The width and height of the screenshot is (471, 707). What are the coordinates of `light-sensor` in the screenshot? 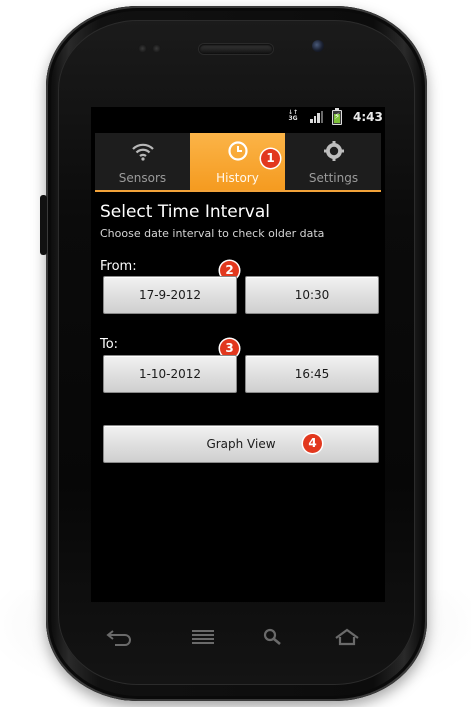 It's located at (156, 48).